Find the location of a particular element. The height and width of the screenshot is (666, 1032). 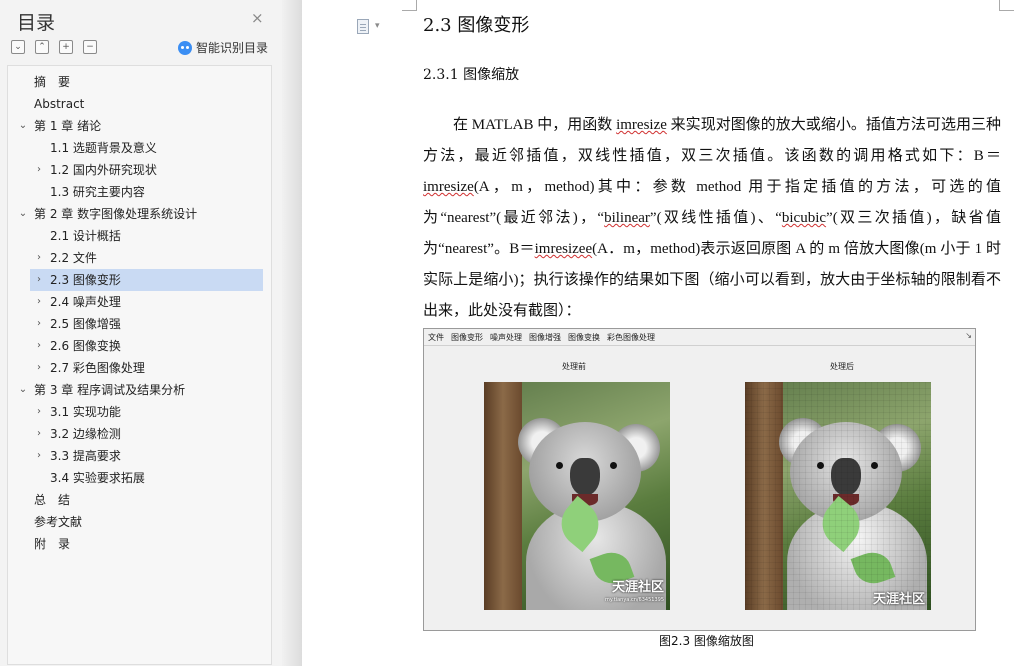

toc-item: ⌄ 第 2 章 数字图像处理系统设计 is located at coordinates (135, 214).